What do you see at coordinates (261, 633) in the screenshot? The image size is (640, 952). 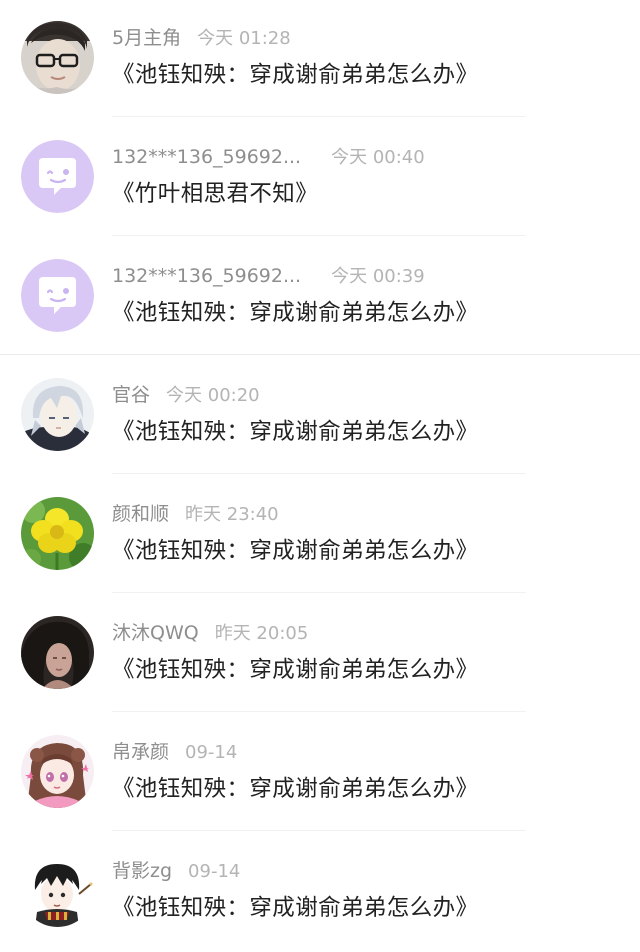 I see `timestamp: 昨天 20:05` at bounding box center [261, 633].